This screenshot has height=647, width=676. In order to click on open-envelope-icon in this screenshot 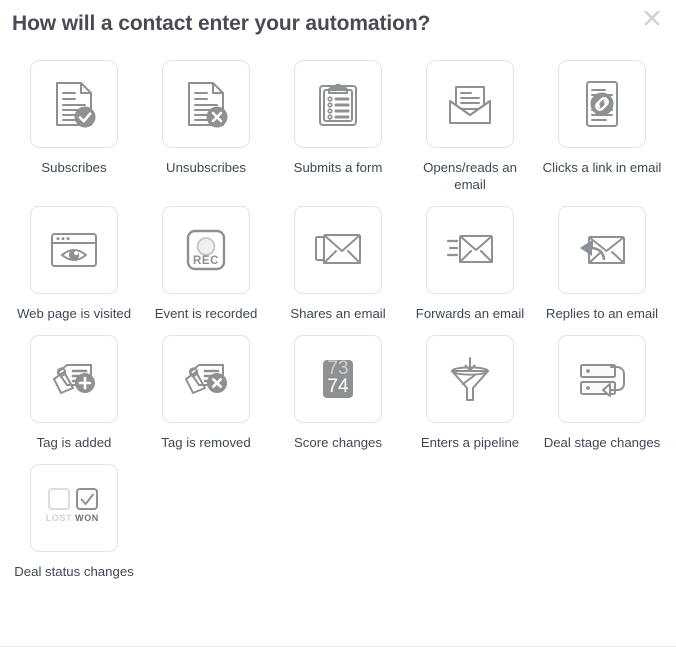, I will do `click(470, 104)`.